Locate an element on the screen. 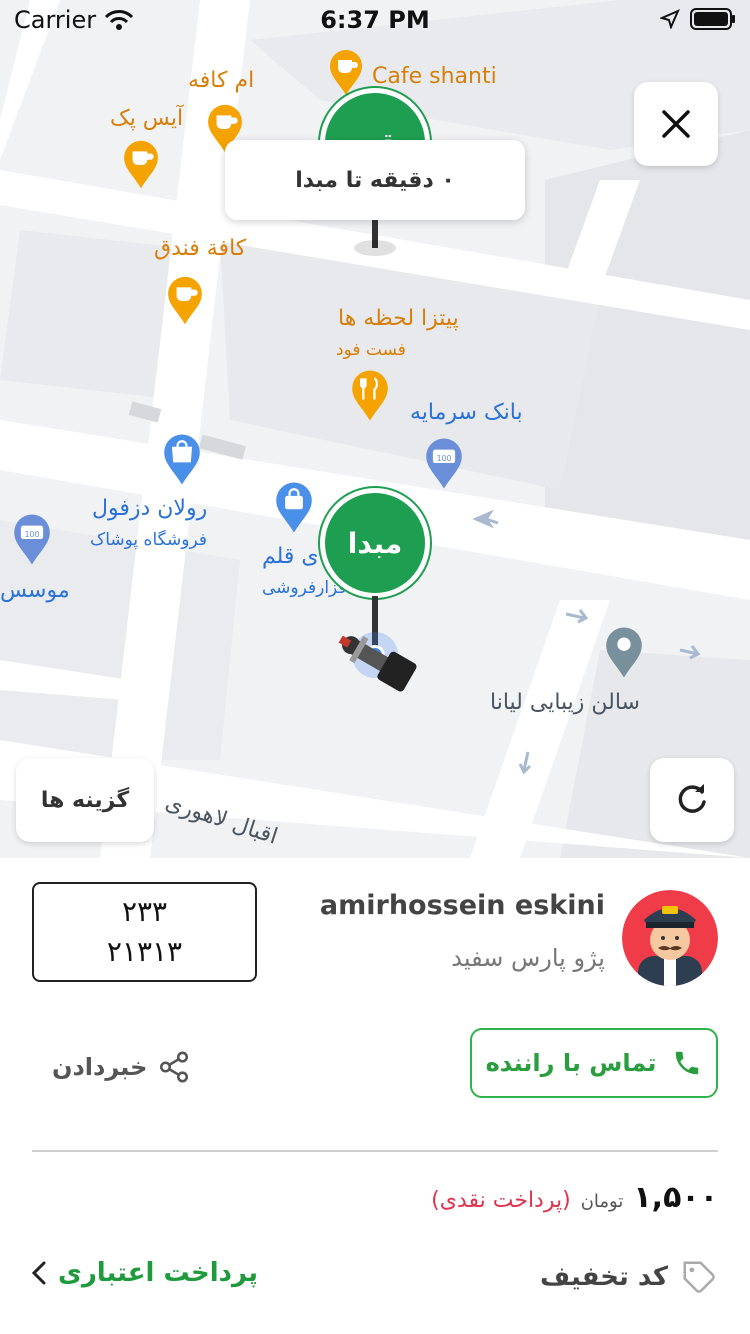  location-arrow-icon is located at coordinates (670, 19).